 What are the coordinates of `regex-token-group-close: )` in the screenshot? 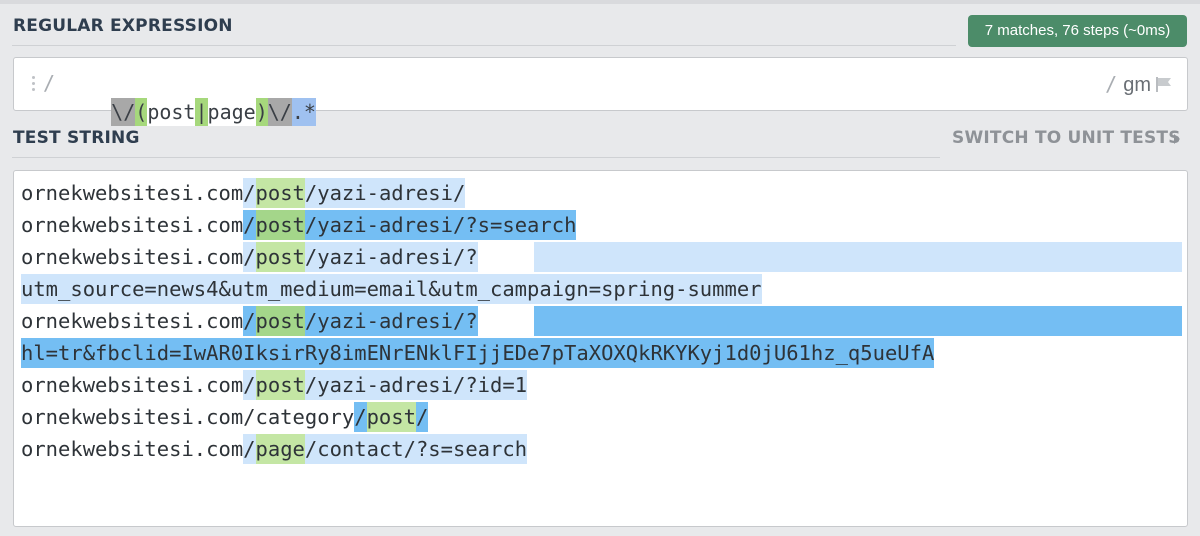 It's located at (261, 112).